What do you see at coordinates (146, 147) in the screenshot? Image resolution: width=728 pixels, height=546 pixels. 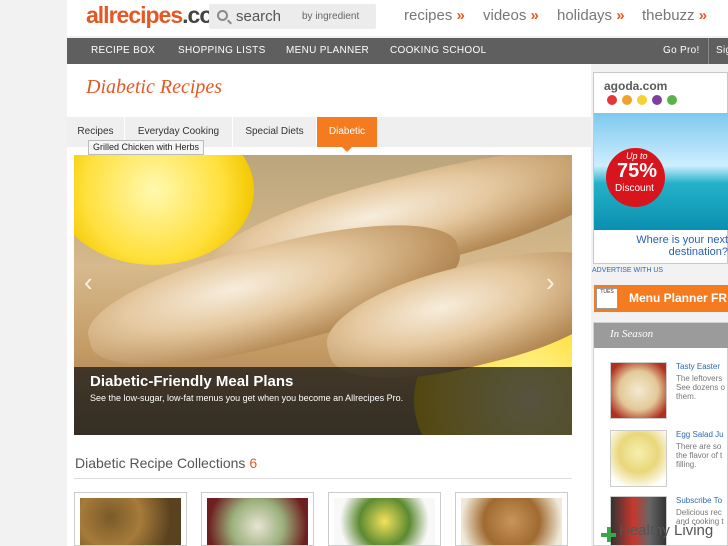 I see `image-tooltip: Grilled Chicken with Herbs` at bounding box center [146, 147].